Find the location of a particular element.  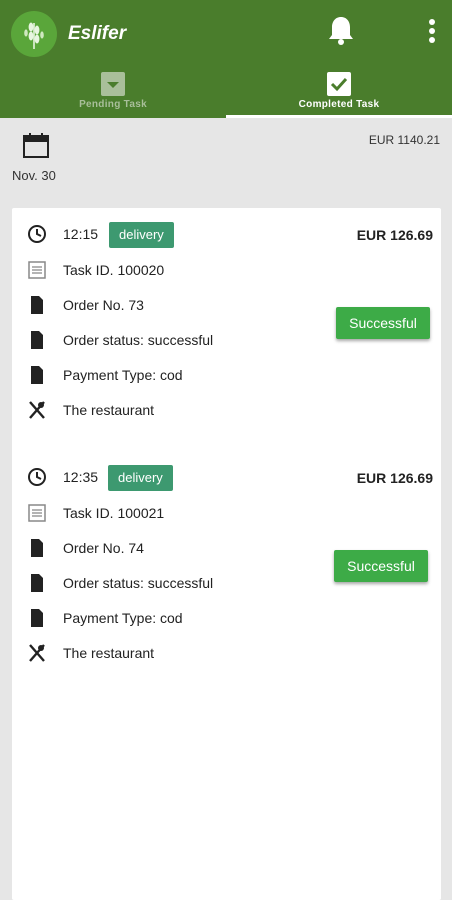

tab-label: Completed Task is located at coordinates (339, 104).